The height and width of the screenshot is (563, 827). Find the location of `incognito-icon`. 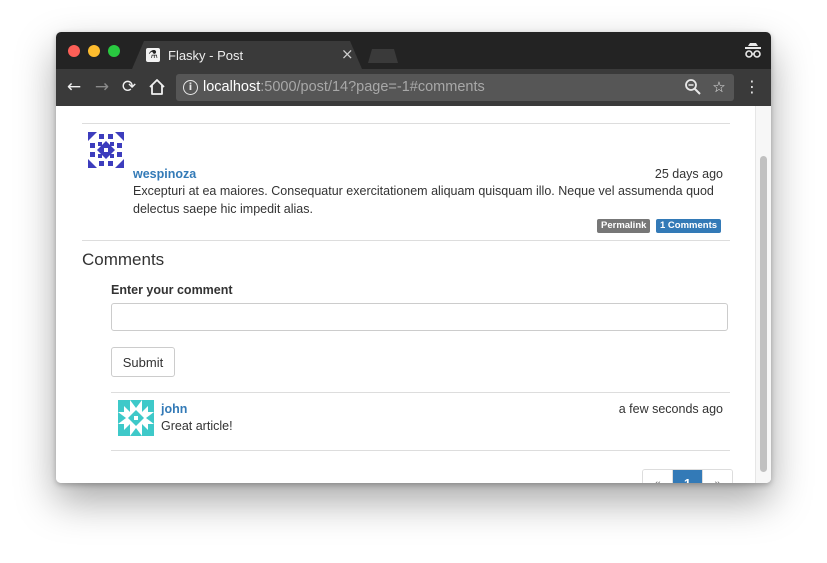

incognito-icon is located at coordinates (753, 50).